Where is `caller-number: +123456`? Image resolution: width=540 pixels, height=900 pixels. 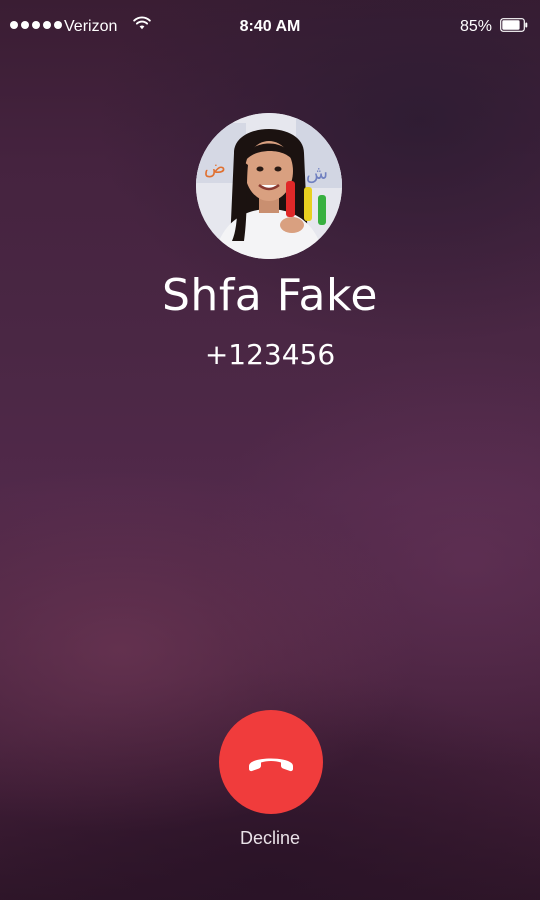
caller-number: +123456 is located at coordinates (270, 354).